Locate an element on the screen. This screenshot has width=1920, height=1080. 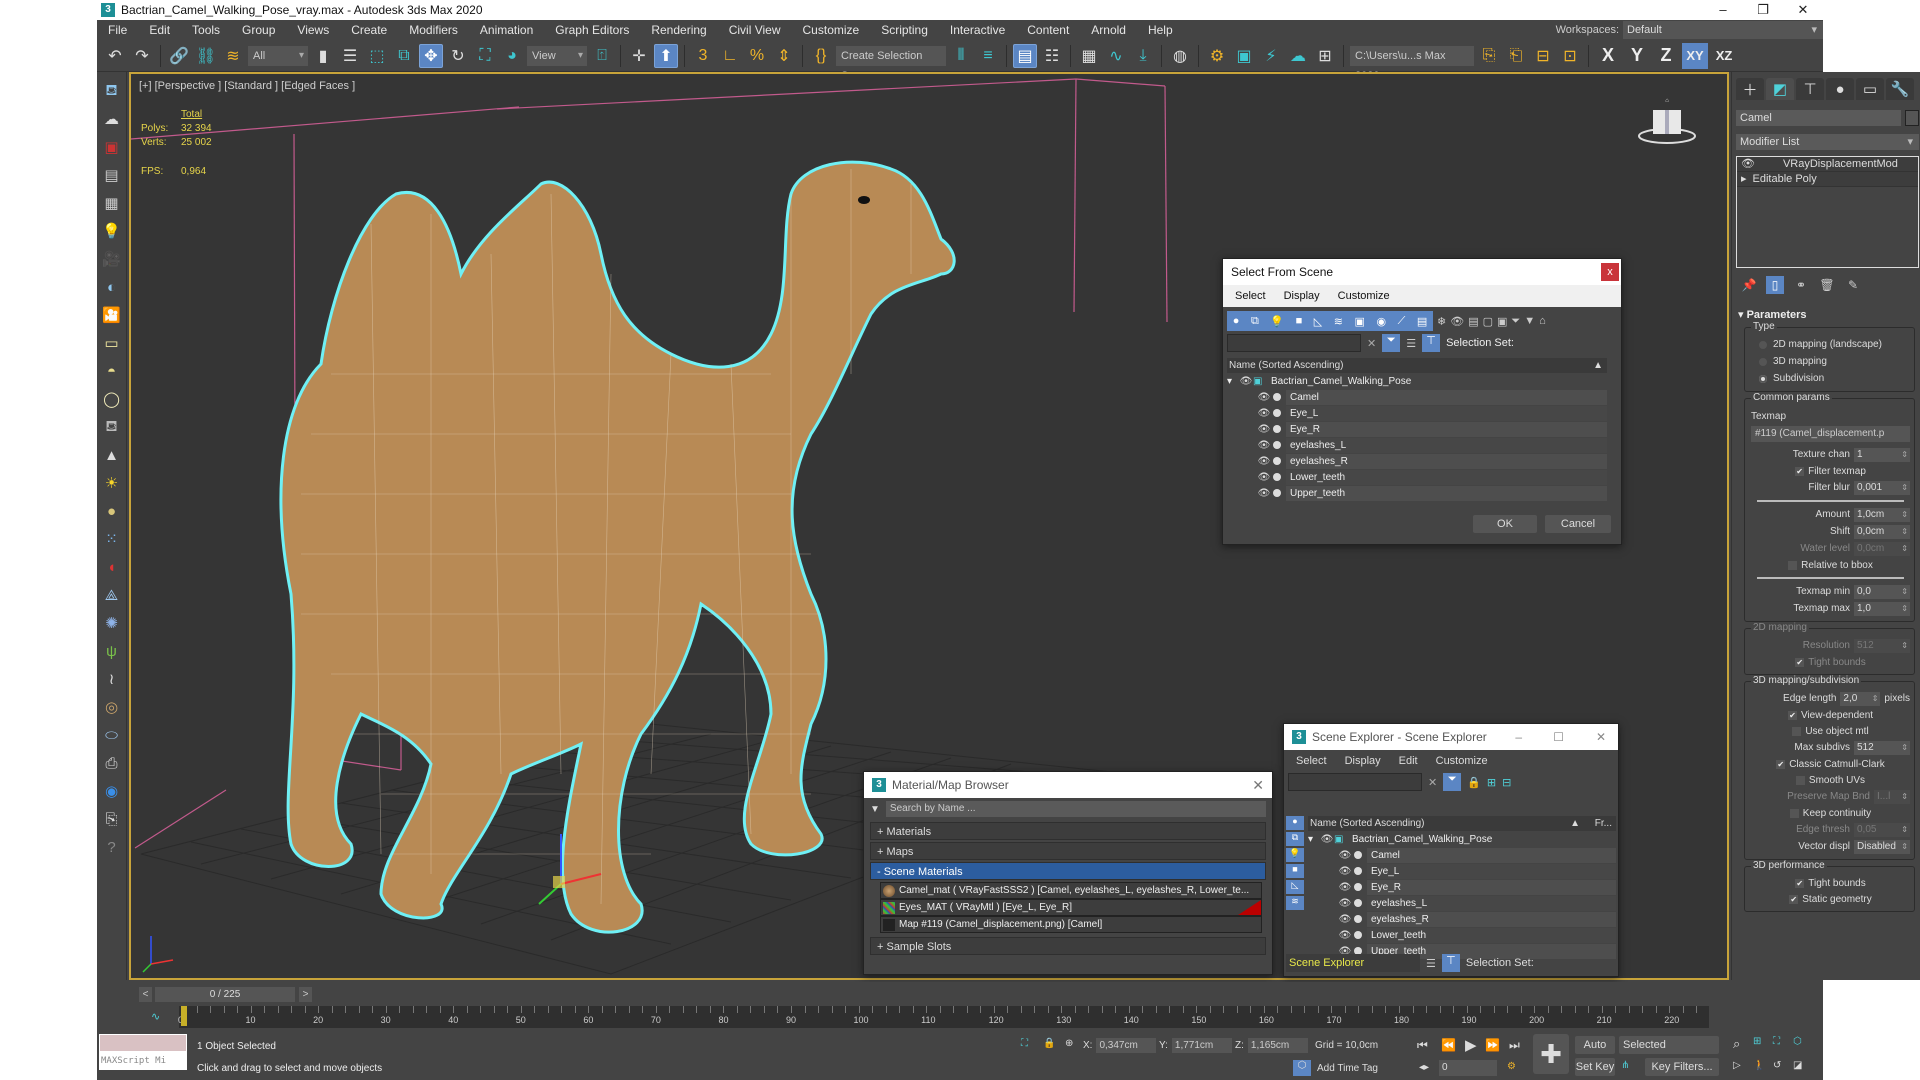
explorer-close-button: ✕ is located at coordinates (1601, 737).